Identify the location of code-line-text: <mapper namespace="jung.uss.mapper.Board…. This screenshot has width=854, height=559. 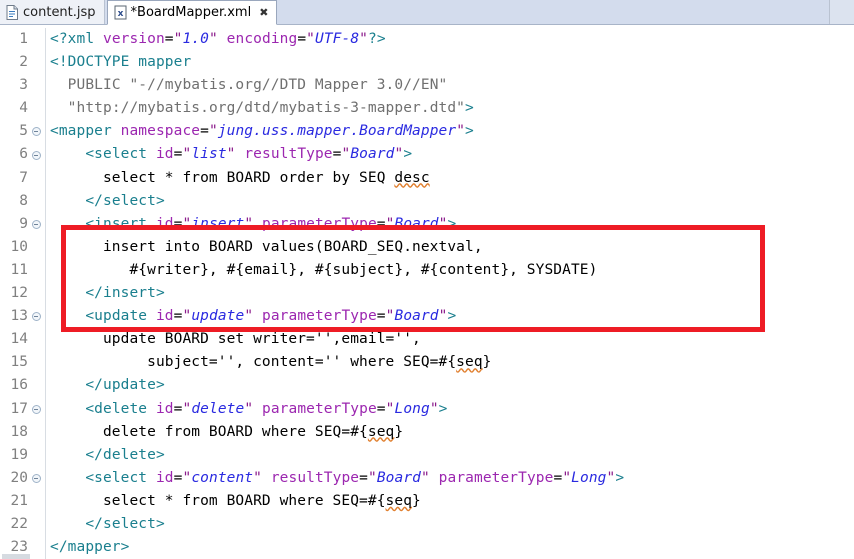
(452, 131).